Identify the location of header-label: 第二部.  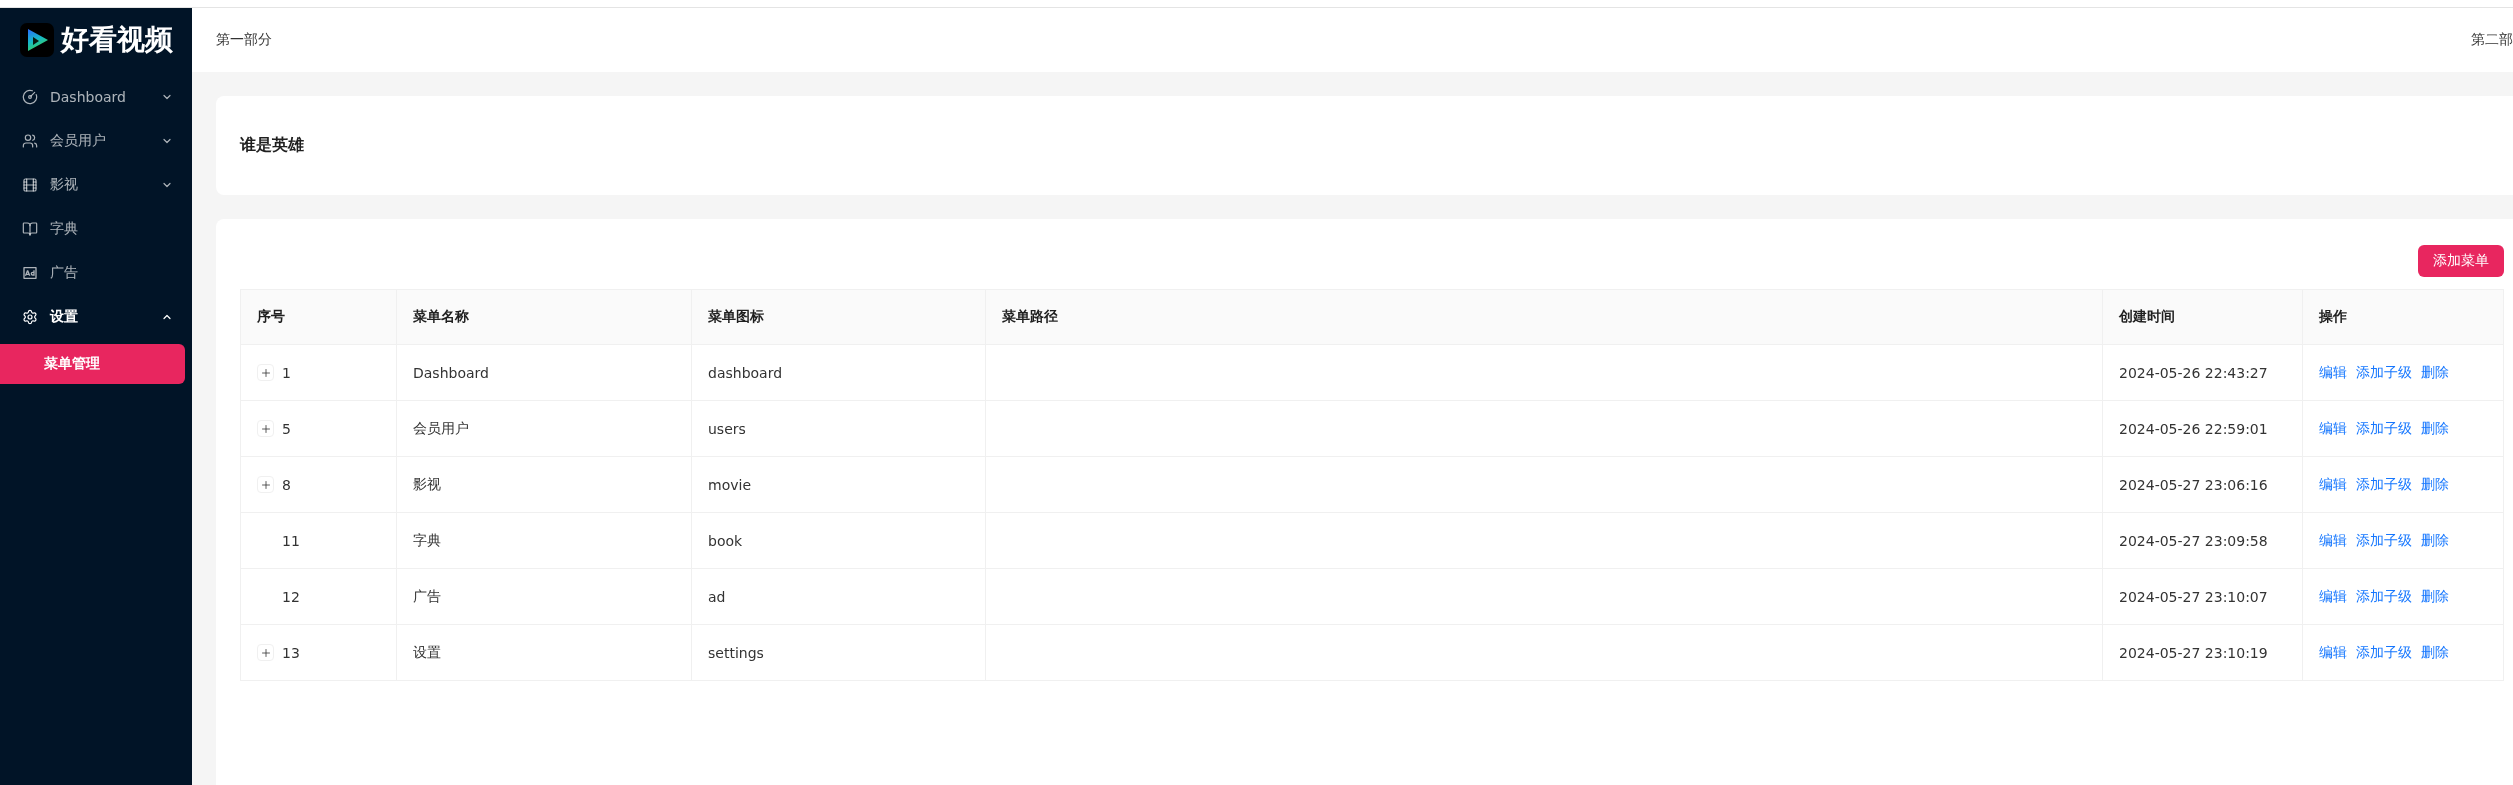
(2492, 40).